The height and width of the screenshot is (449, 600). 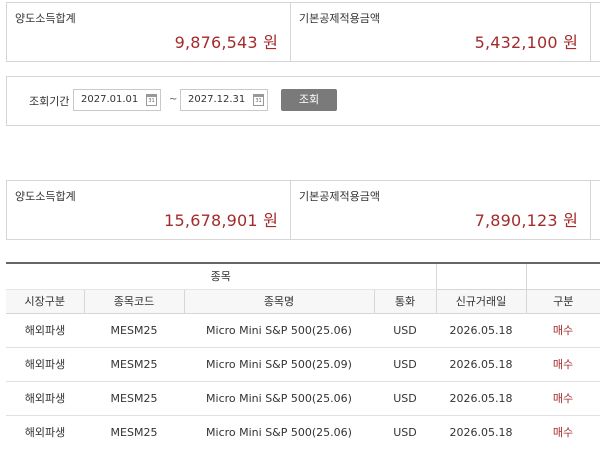 I want to click on col-header-new-trade-date: 신규거래일, so click(x=480, y=301).